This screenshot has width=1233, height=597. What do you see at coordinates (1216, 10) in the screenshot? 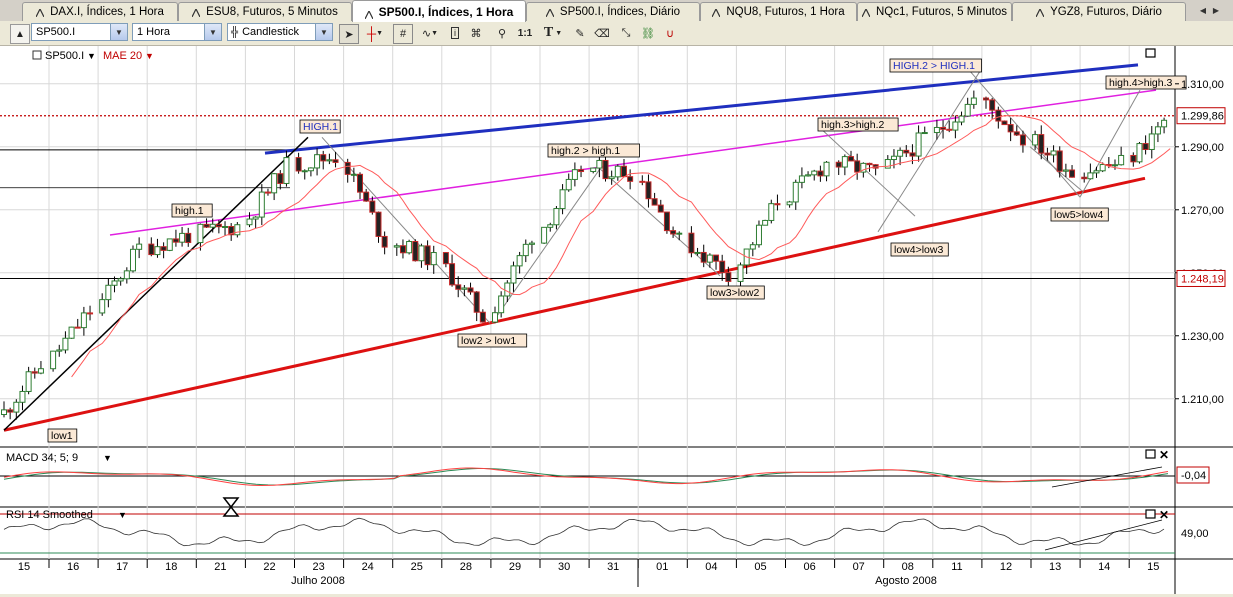
I see `tab-scroll-right-button: ▶` at bounding box center [1216, 10].